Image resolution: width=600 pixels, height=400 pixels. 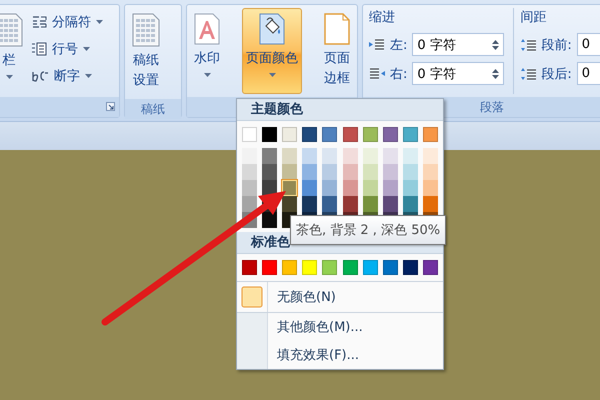 I want to click on page-break-icon, so click(x=39, y=22).